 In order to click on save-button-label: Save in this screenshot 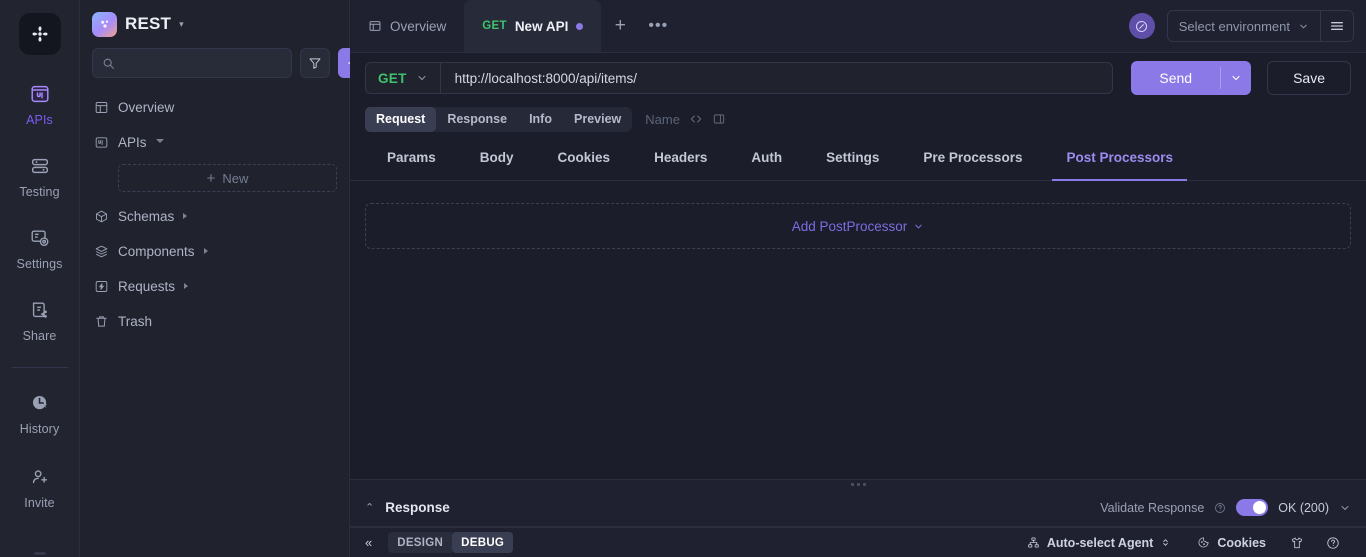, I will do `click(1309, 78)`.